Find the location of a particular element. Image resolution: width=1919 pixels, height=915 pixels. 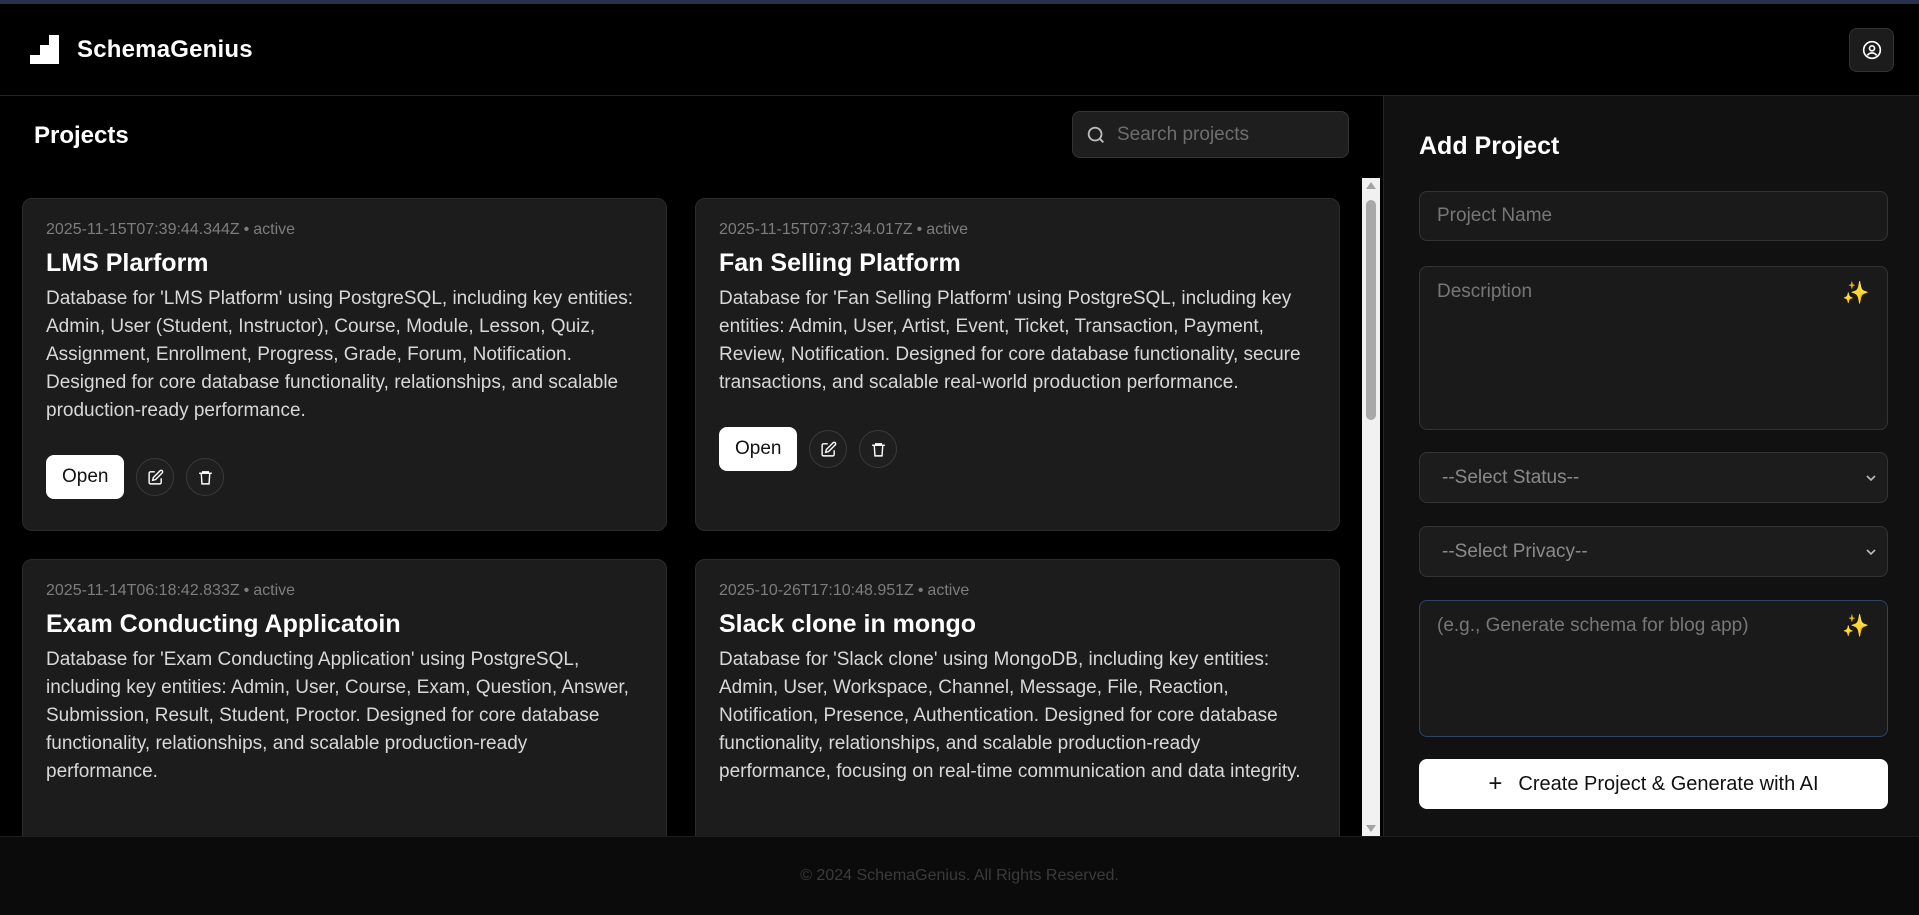

ai-prompt-textarea is located at coordinates (1653, 668).